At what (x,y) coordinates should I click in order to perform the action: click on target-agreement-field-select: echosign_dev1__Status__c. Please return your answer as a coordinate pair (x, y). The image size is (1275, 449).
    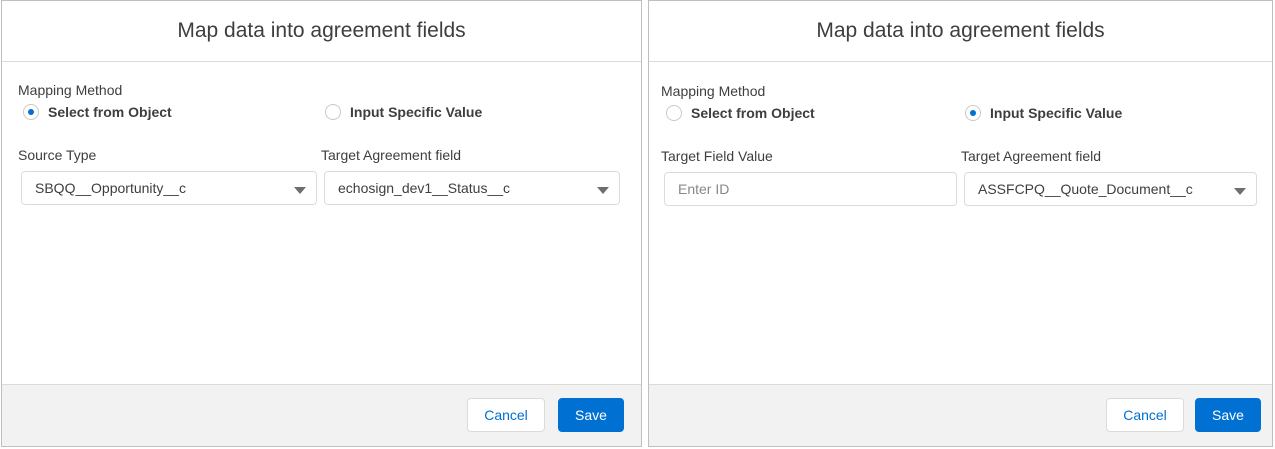
    Looking at the image, I should click on (472, 188).